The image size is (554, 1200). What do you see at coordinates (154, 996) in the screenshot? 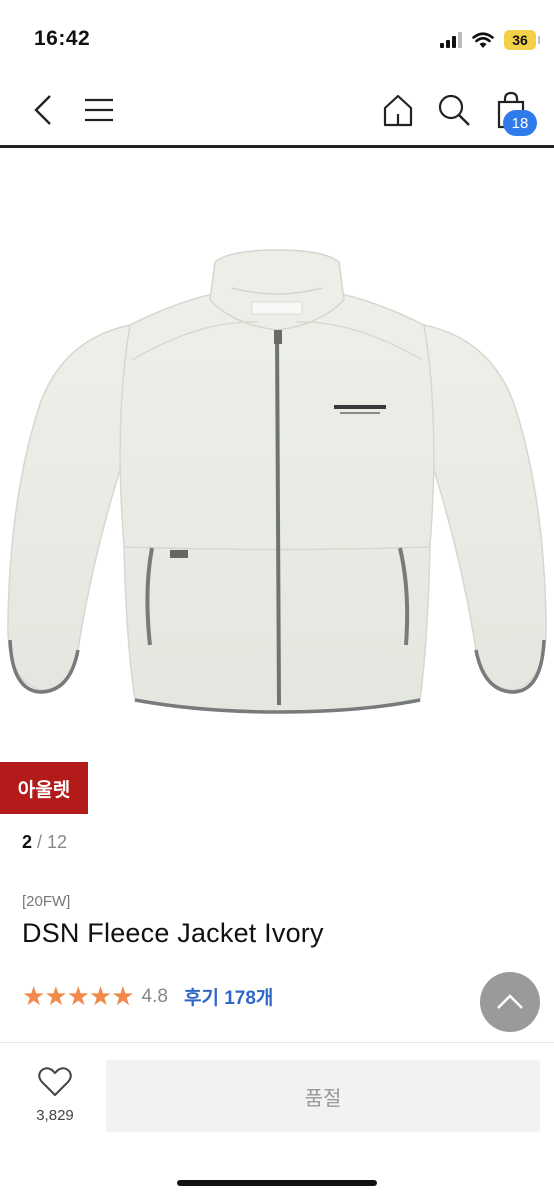
I see `rating-score: 4.8` at bounding box center [154, 996].